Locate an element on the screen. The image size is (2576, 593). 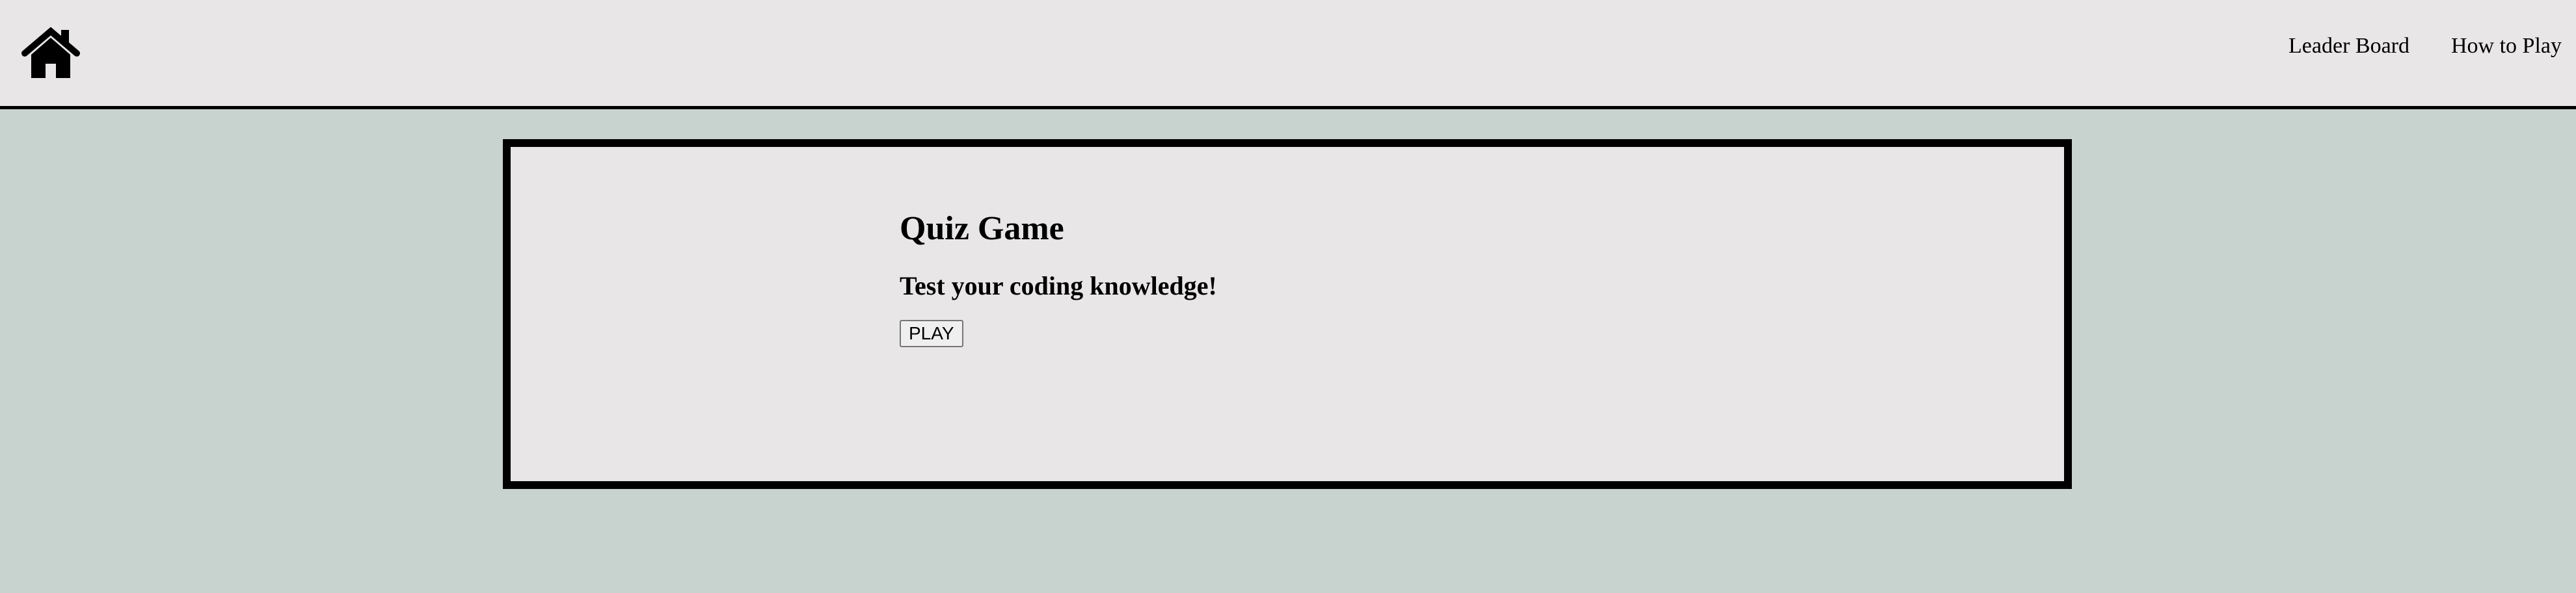
play-button: PLAY is located at coordinates (931, 333).